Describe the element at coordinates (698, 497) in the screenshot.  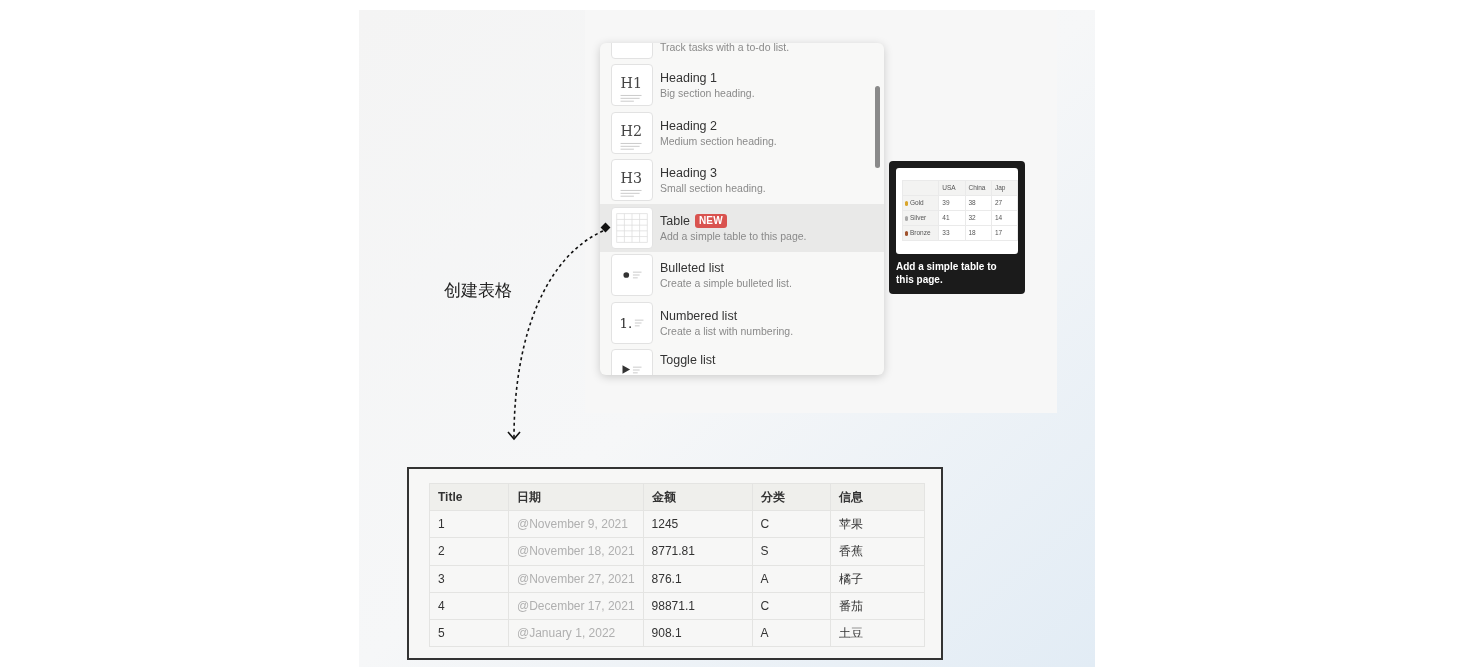
I see `column-header: 金额` at that location.